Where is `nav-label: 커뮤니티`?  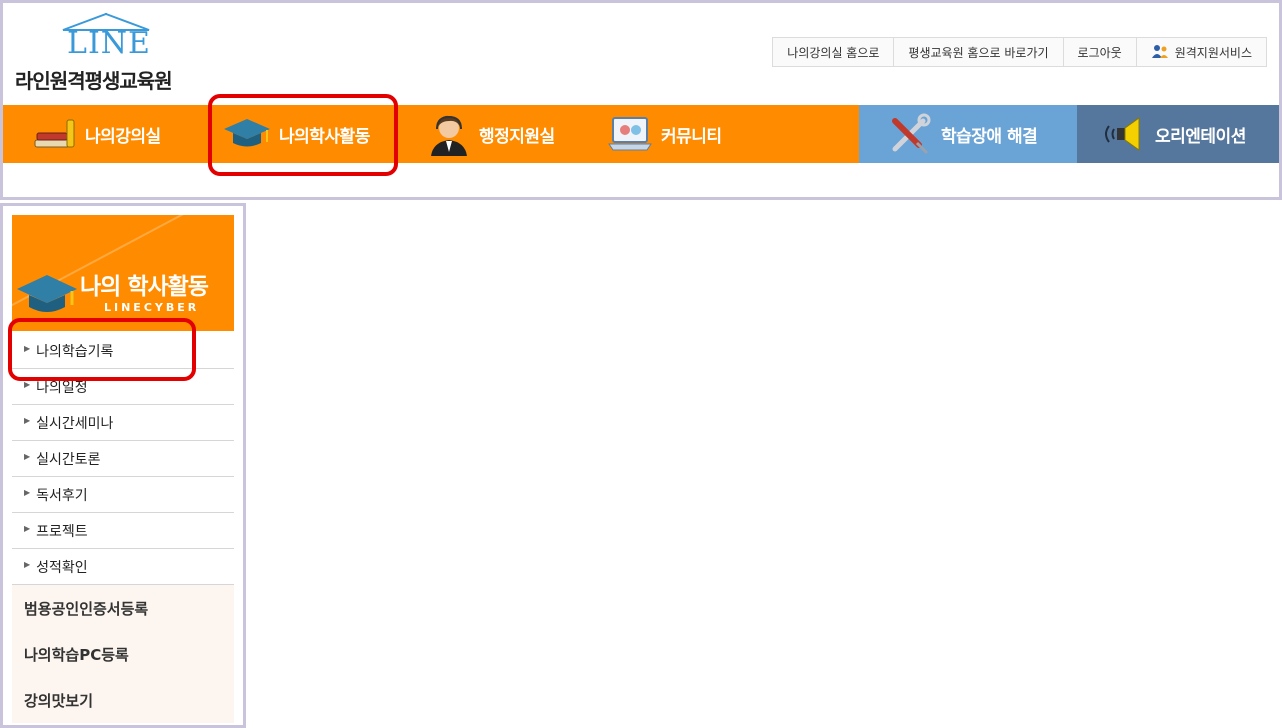
nav-label: 커뮤니티 is located at coordinates (691, 136).